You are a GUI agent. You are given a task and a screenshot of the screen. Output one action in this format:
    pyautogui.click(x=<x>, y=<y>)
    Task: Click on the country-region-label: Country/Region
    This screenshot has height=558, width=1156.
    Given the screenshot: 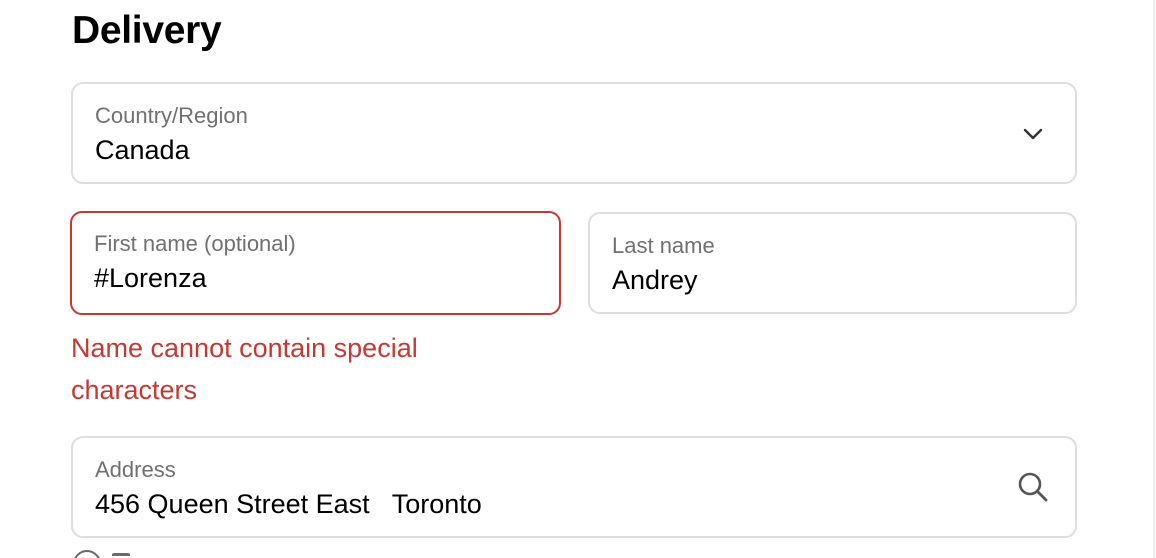 What is the action you would take?
    pyautogui.click(x=171, y=115)
    